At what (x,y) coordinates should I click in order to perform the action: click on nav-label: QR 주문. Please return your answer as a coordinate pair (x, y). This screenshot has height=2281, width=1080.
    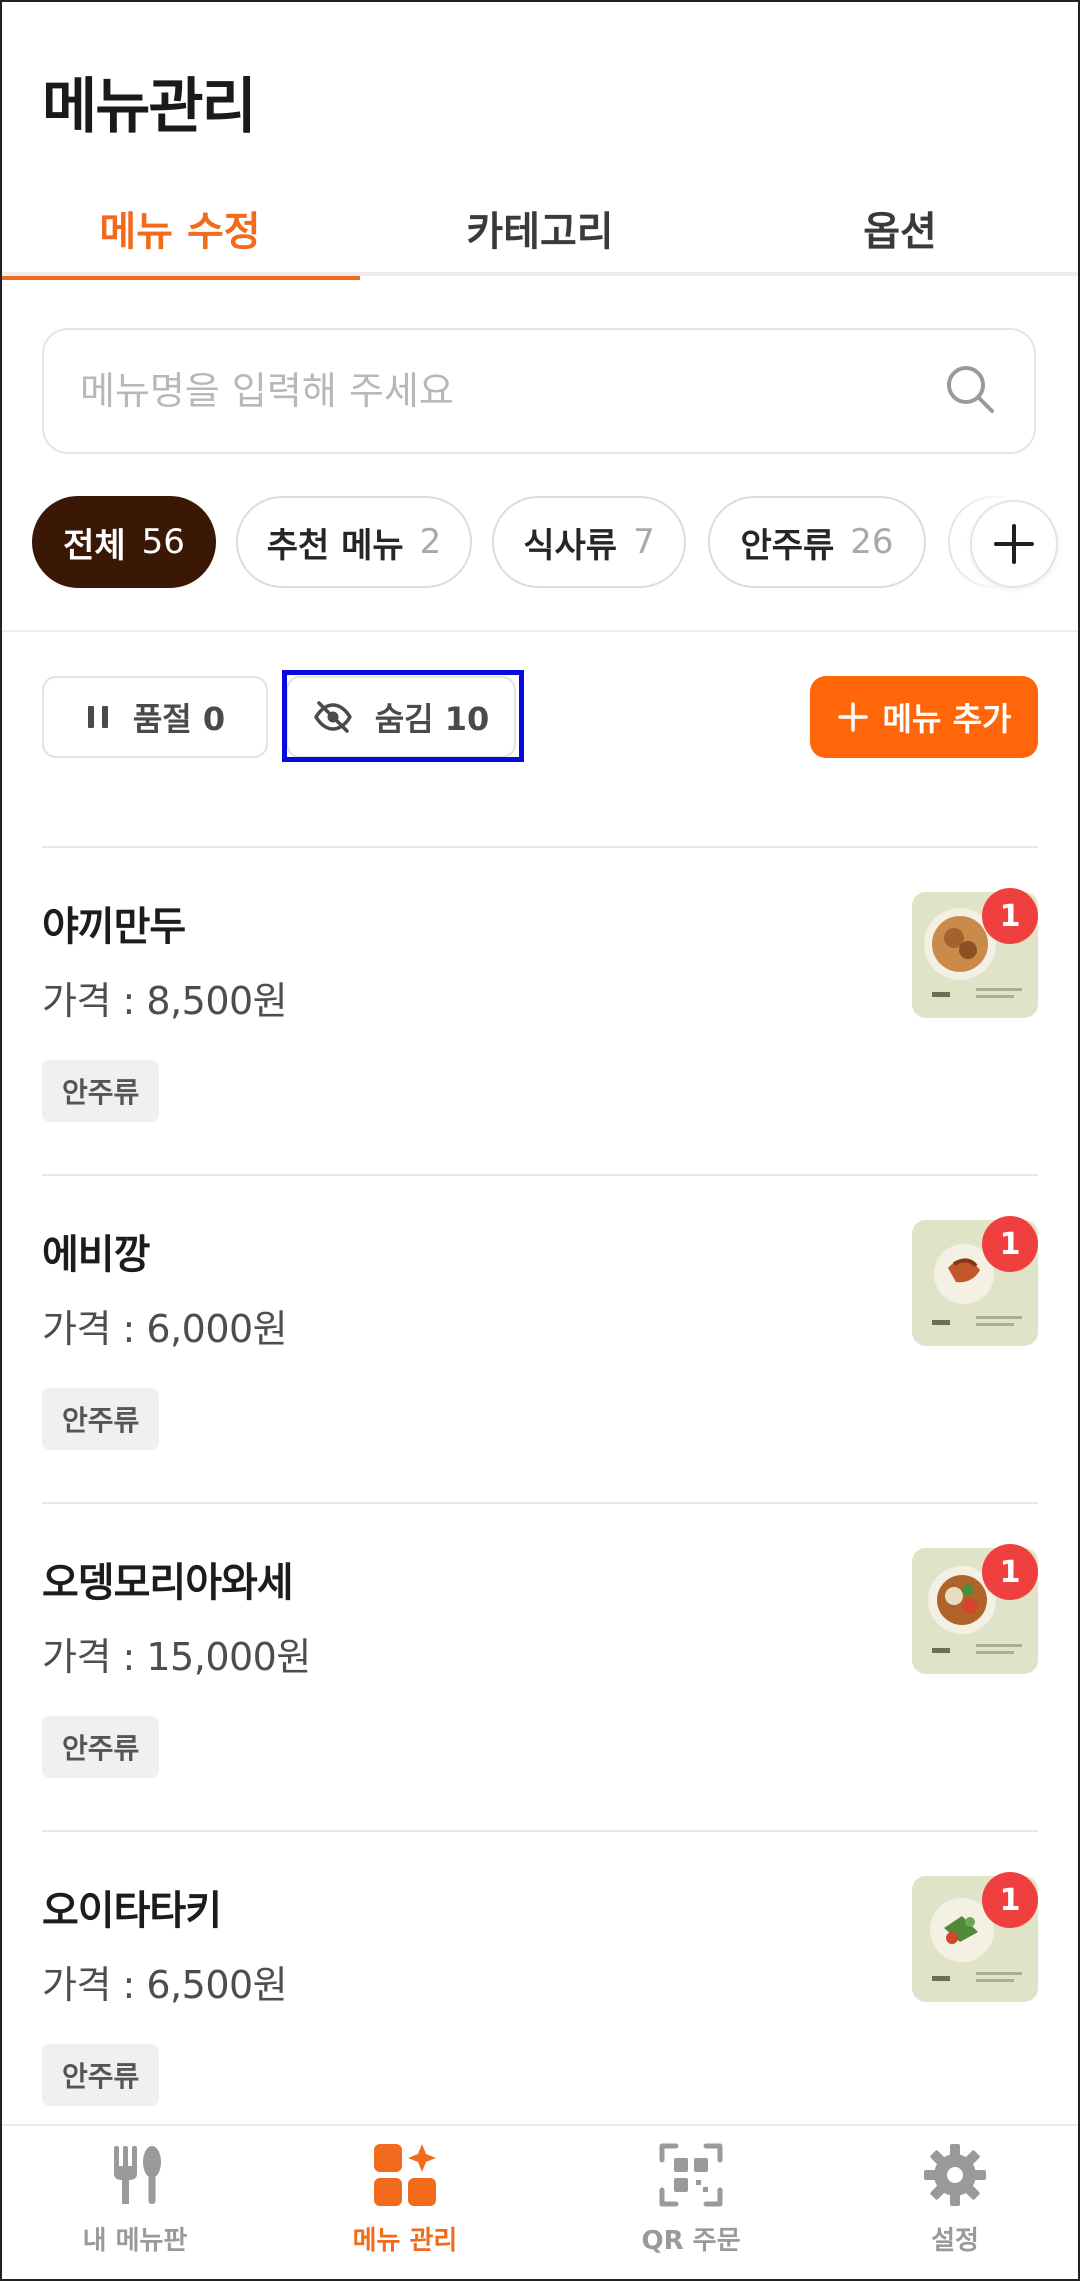
    Looking at the image, I should click on (691, 2241).